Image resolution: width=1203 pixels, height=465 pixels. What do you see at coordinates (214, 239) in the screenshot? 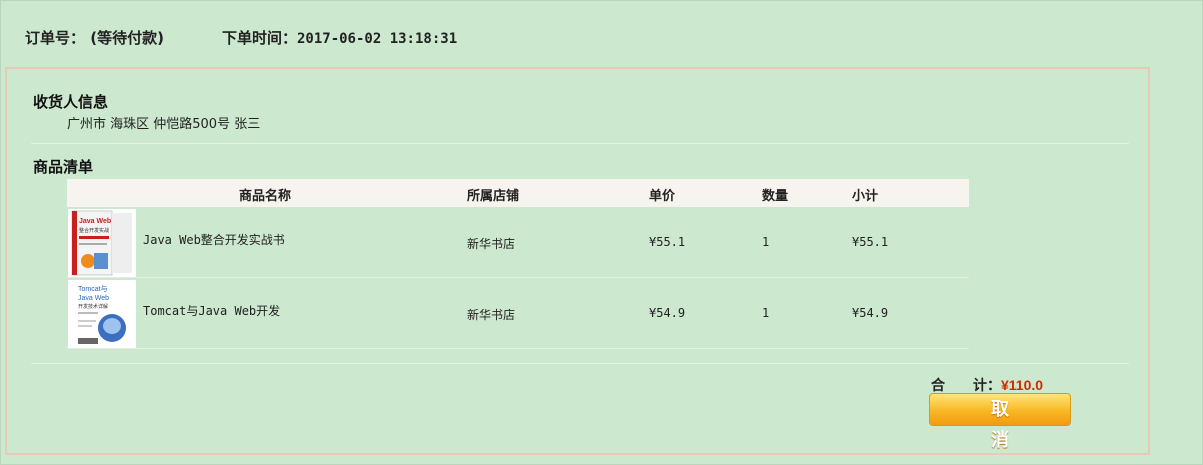
I see `product-name: Java Web整合开发实战书` at bounding box center [214, 239].